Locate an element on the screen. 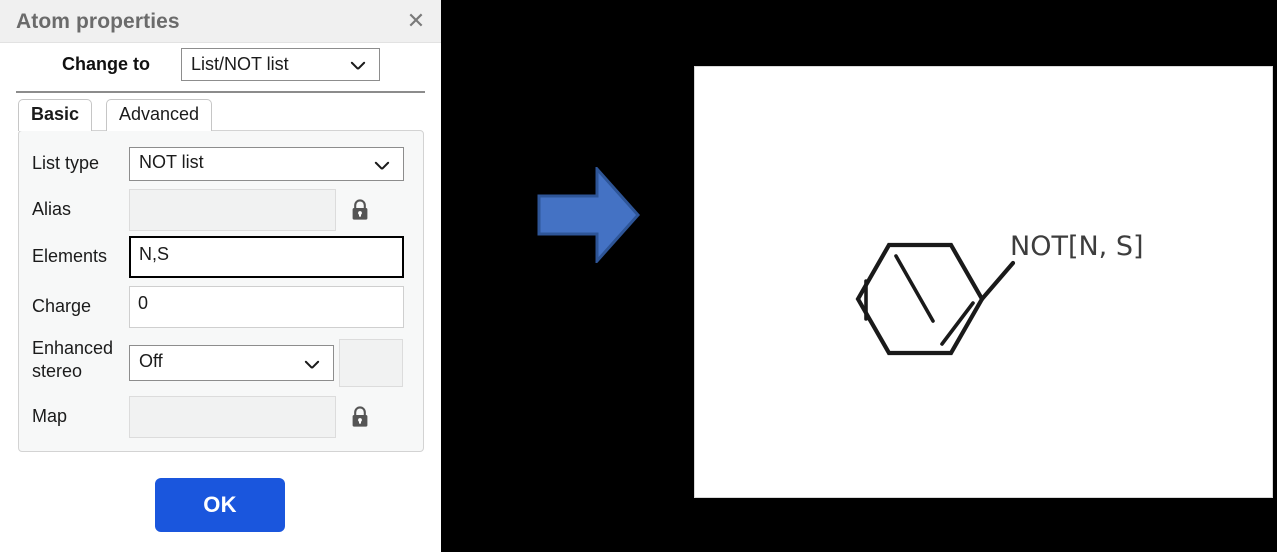 This screenshot has width=1277, height=552. field-row-alias: Alias is located at coordinates (222, 211).